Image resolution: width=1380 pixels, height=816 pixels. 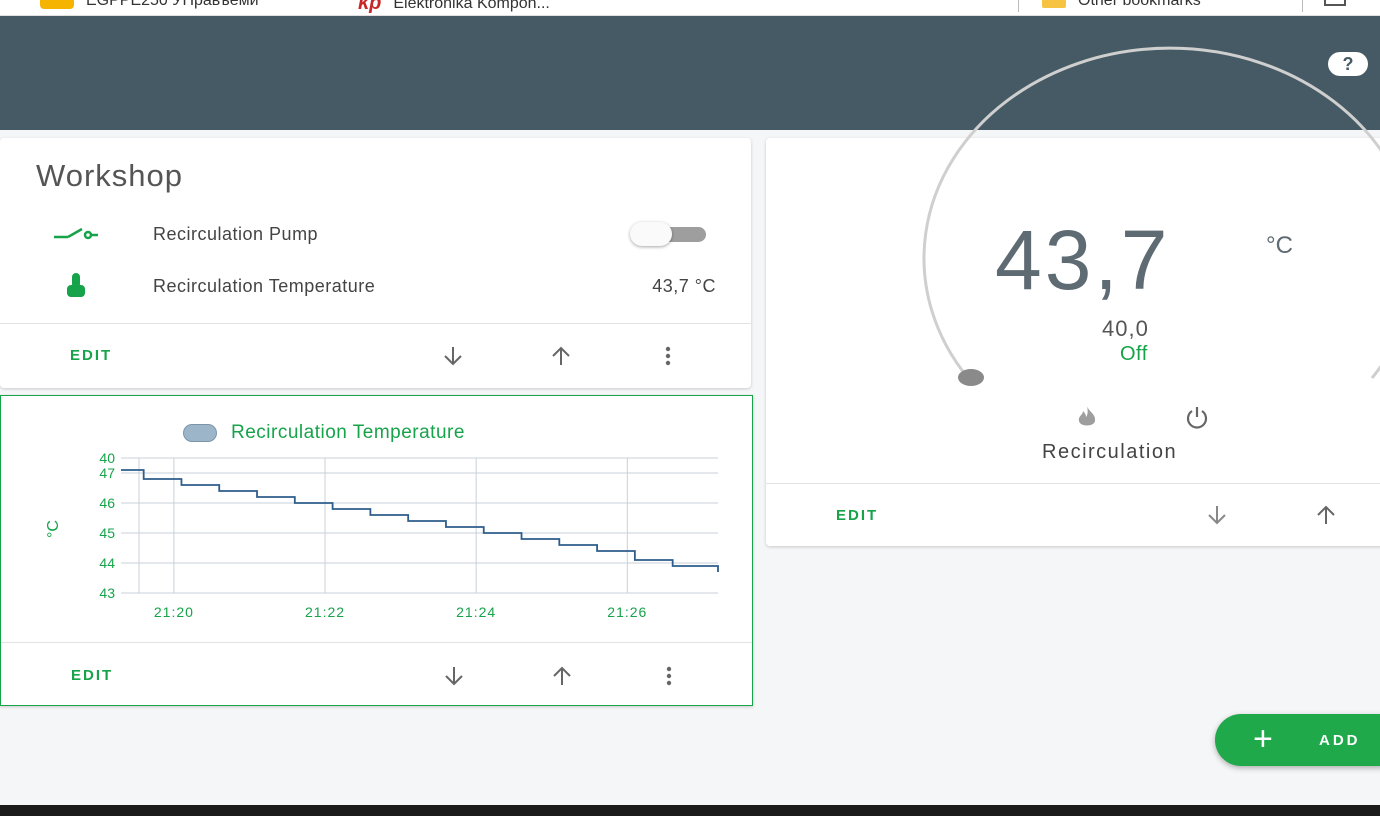 What do you see at coordinates (264, 286) in the screenshot?
I see `entity-name: Recirculation Temperature` at bounding box center [264, 286].